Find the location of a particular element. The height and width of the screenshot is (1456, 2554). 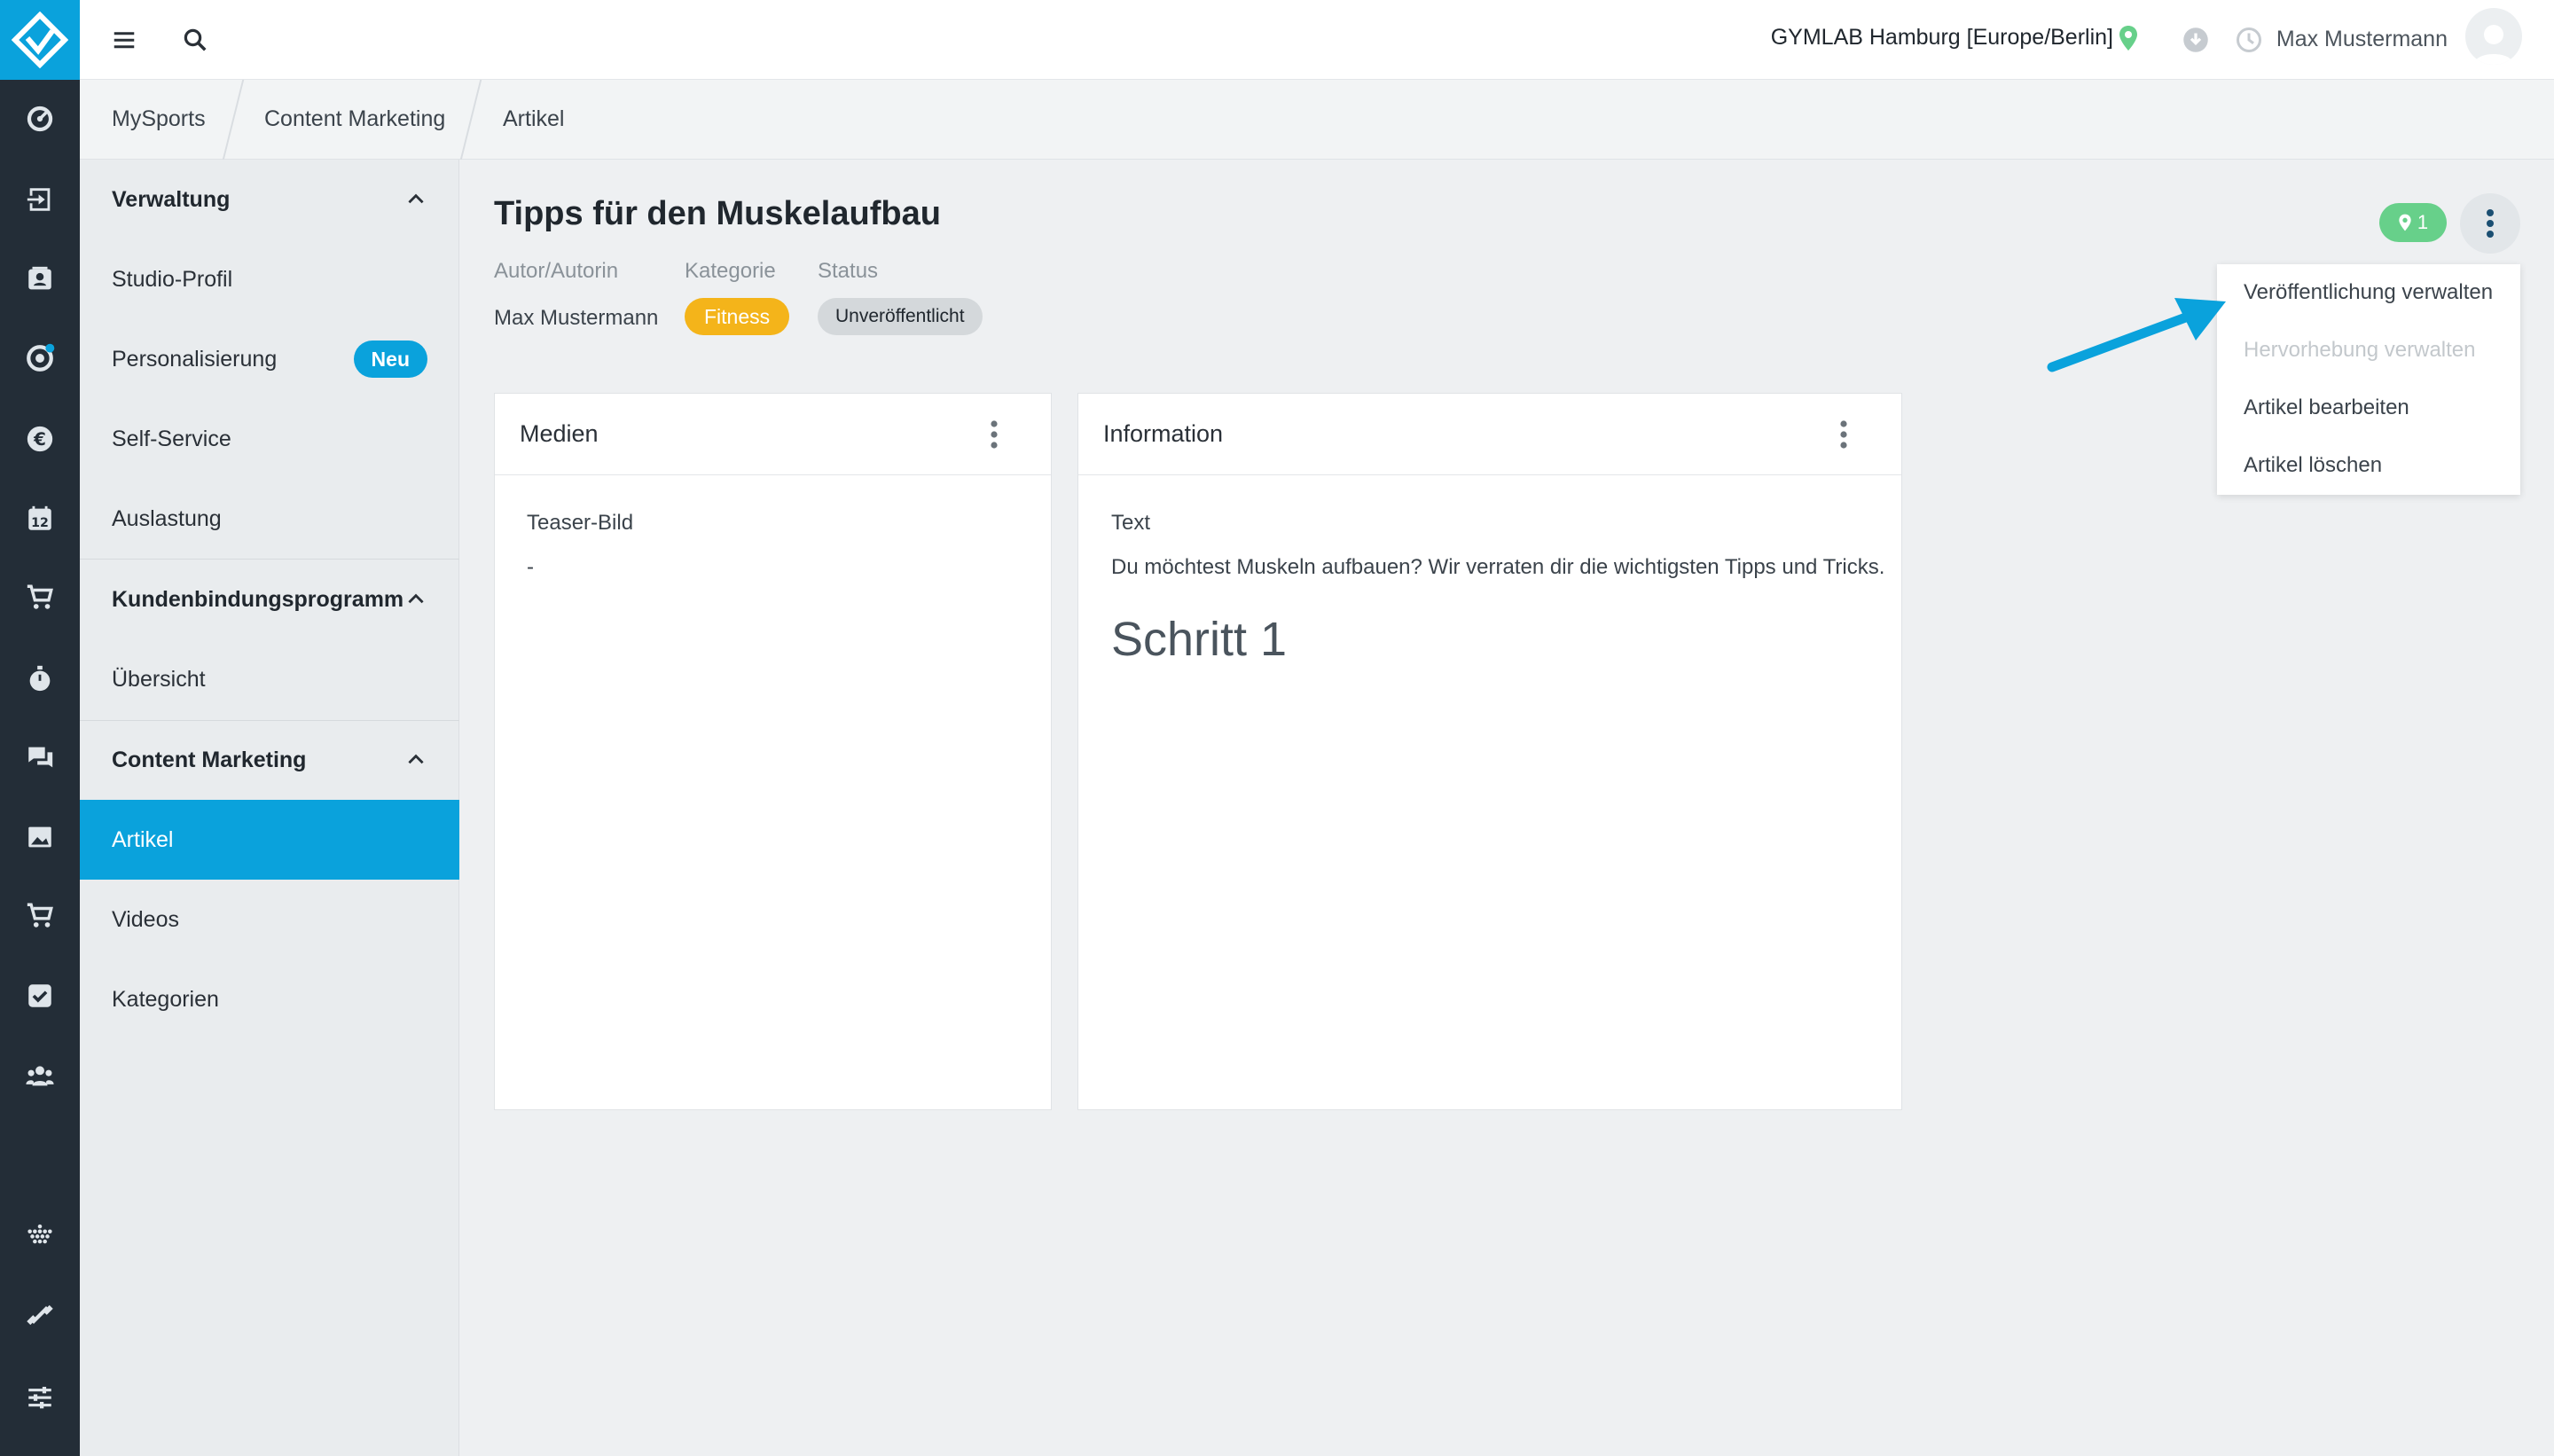

text-label: Text is located at coordinates (1131, 523).